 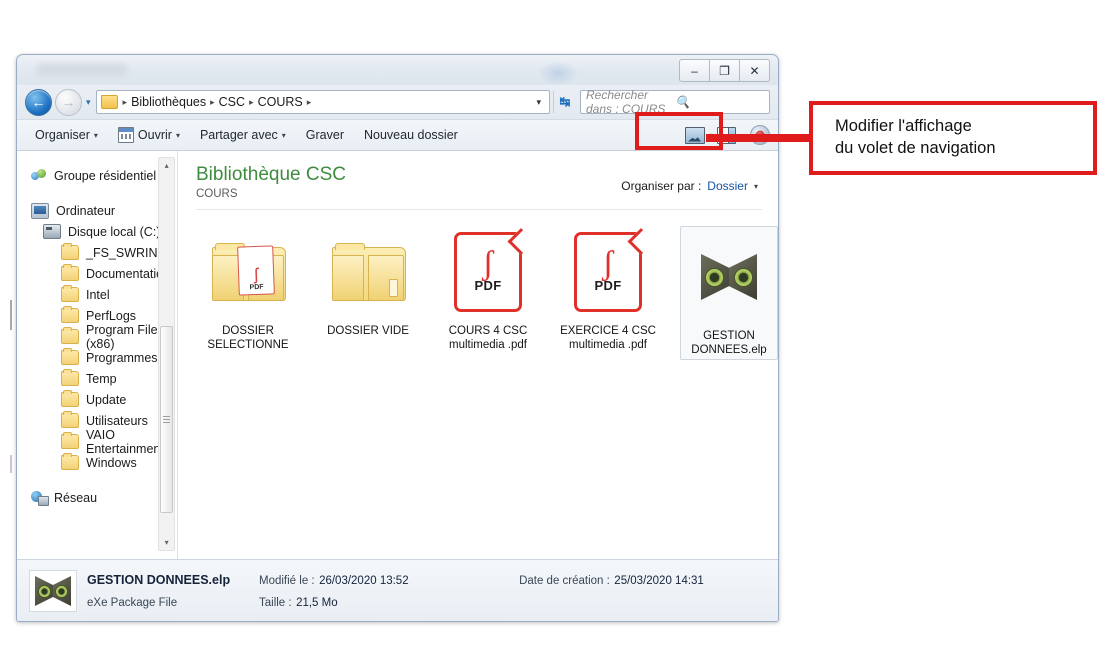 I want to click on status-file-icon, so click(x=53, y=591).